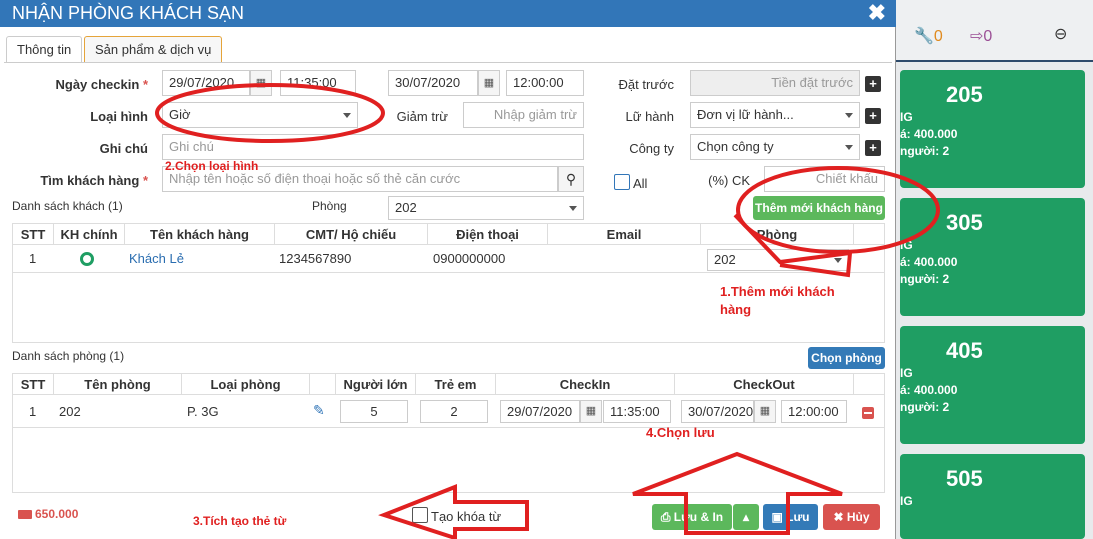  What do you see at coordinates (25, 515) in the screenshot?
I see `money-icon` at bounding box center [25, 515].